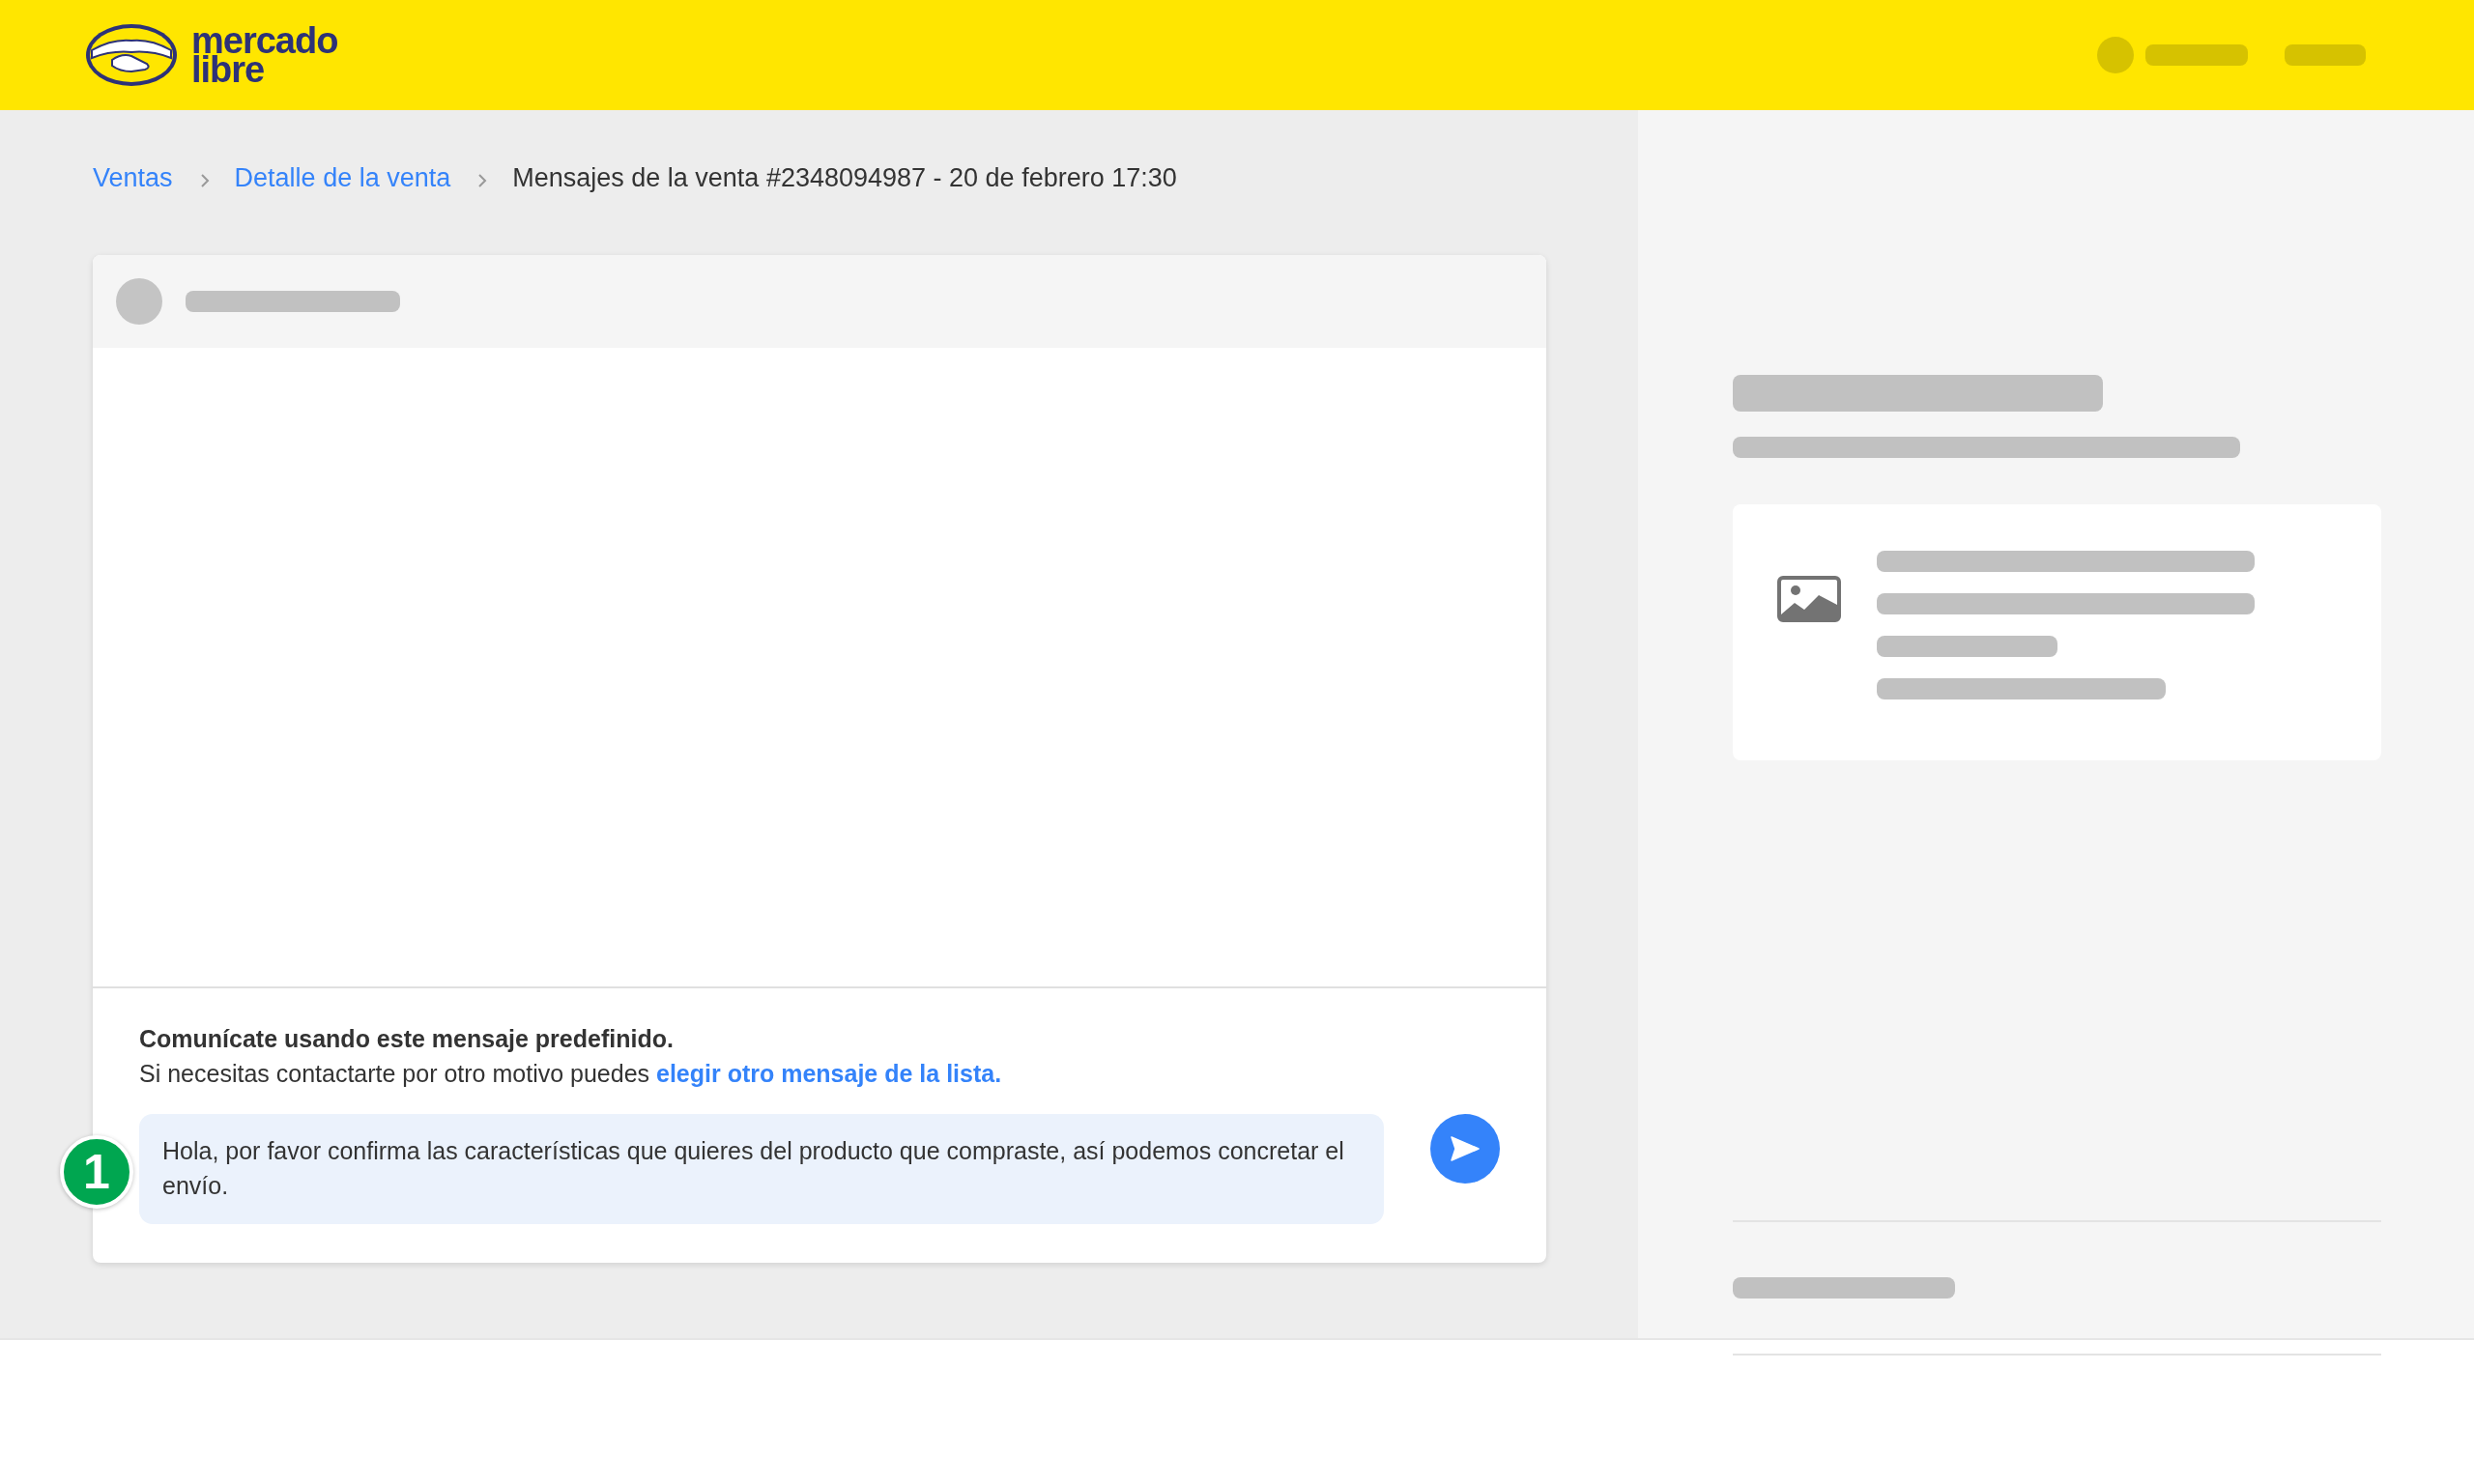  I want to click on choose-message-link: elegir otro mensaje de la lista., so click(829, 1073).